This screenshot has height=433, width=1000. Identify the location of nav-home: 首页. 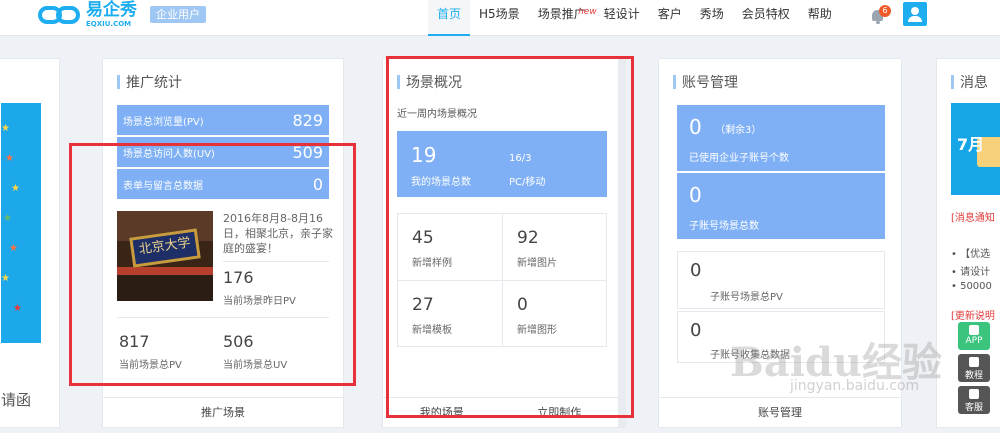
(449, 18).